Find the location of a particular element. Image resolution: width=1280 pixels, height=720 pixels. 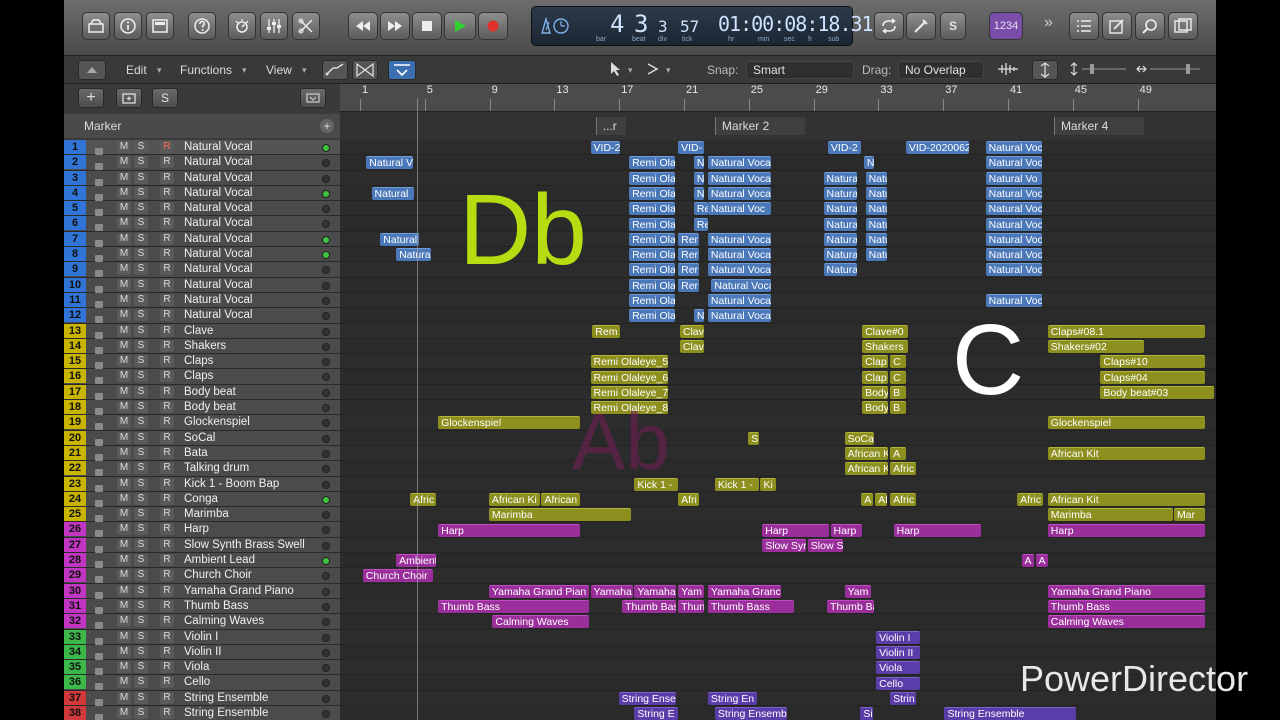

region: String En is located at coordinates (732, 698).